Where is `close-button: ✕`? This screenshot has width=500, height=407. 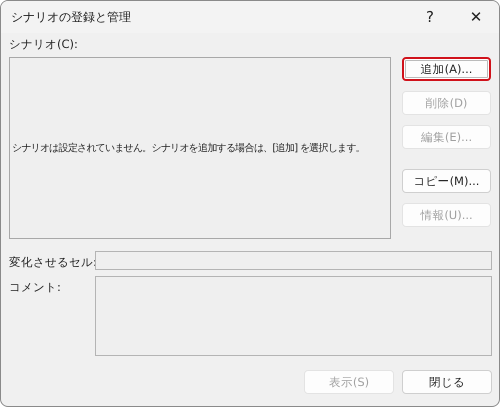 close-button: ✕ is located at coordinates (476, 17).